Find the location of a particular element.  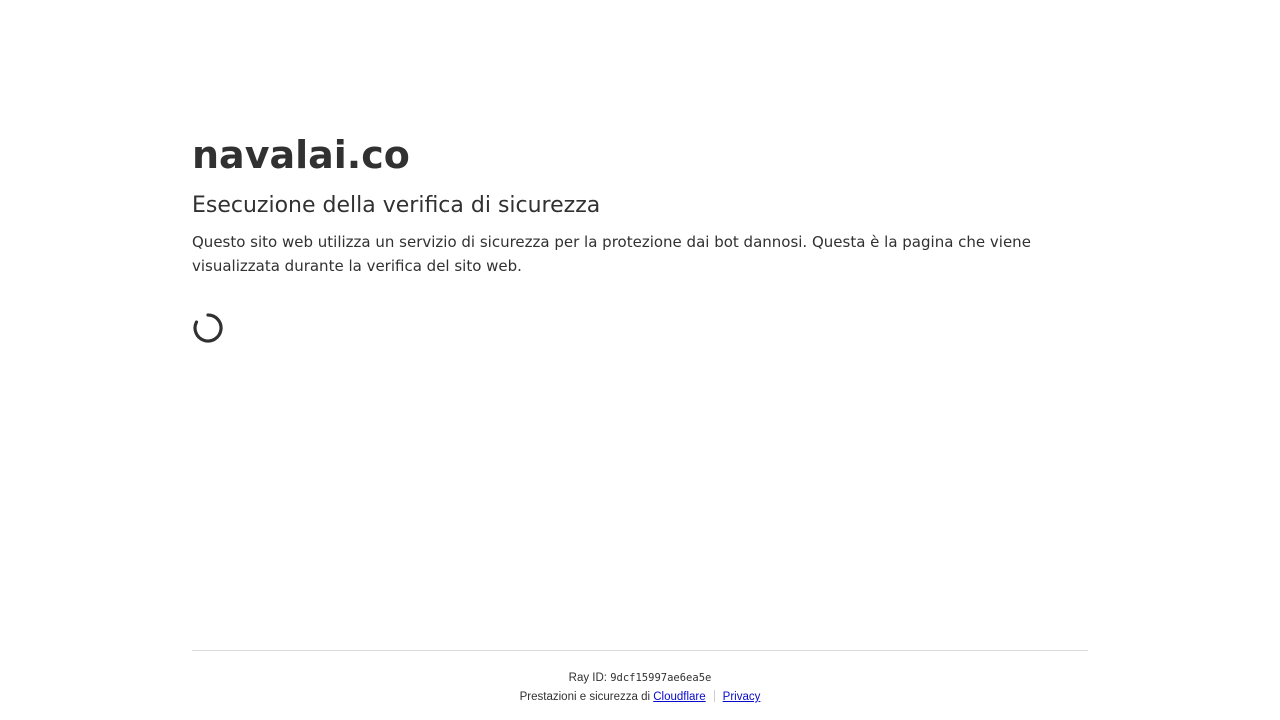

footer-divider is located at coordinates (714, 696).